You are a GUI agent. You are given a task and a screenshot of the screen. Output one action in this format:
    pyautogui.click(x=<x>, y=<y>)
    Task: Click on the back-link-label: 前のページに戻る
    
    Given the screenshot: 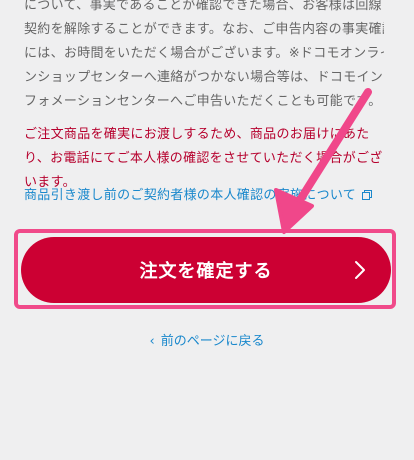 What is the action you would take?
    pyautogui.click(x=212, y=341)
    